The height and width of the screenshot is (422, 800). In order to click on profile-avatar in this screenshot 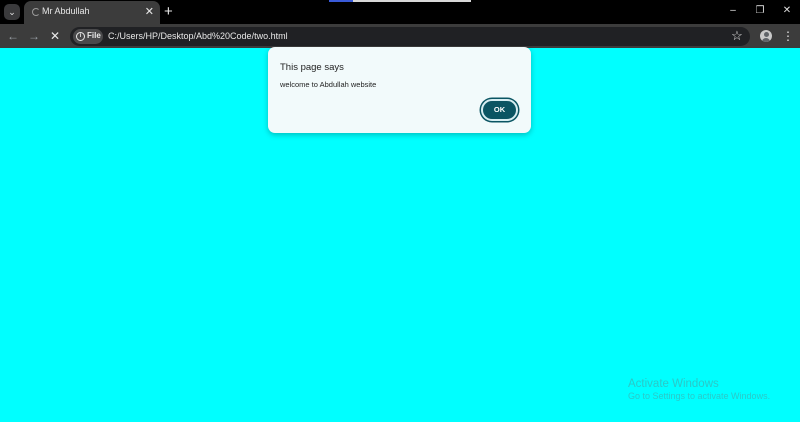, I will do `click(766, 36)`.